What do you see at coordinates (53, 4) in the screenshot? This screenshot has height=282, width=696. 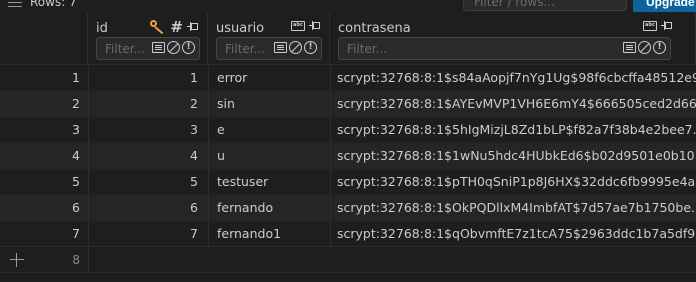 I see `rows-count-label: Rows: 7` at bounding box center [53, 4].